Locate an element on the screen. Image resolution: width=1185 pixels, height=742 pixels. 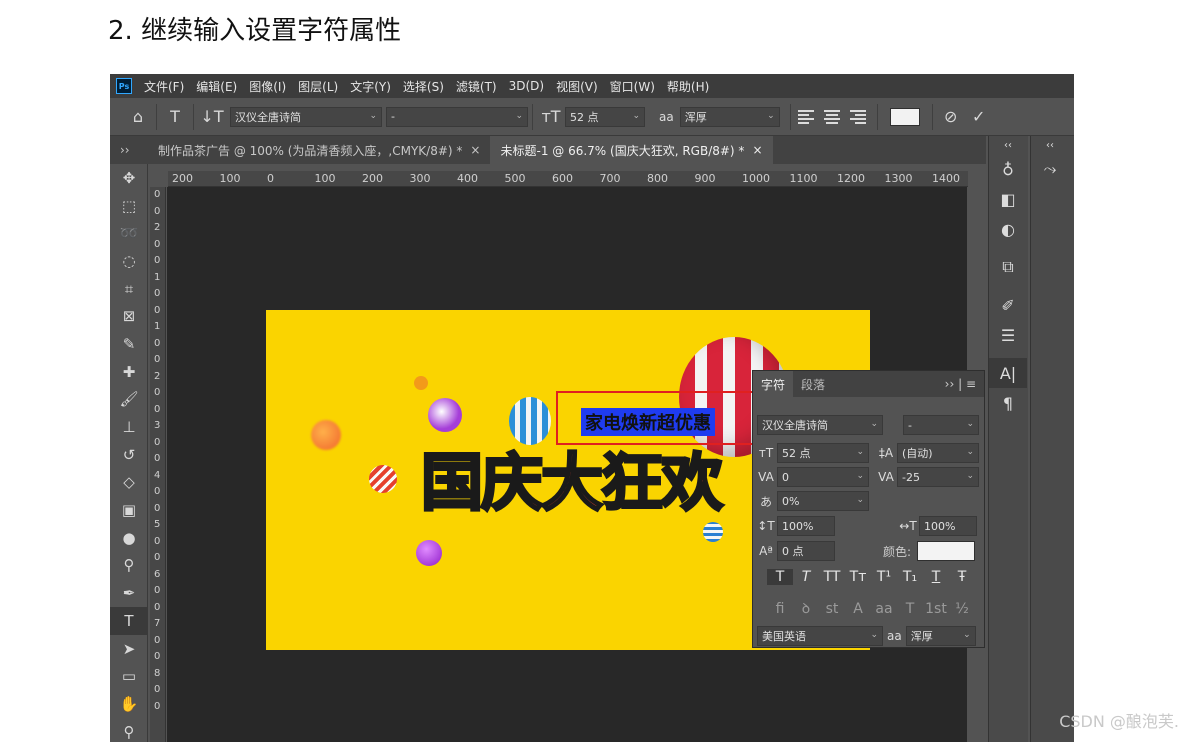
menu-edit: 编辑(E) is located at coordinates (216, 86).